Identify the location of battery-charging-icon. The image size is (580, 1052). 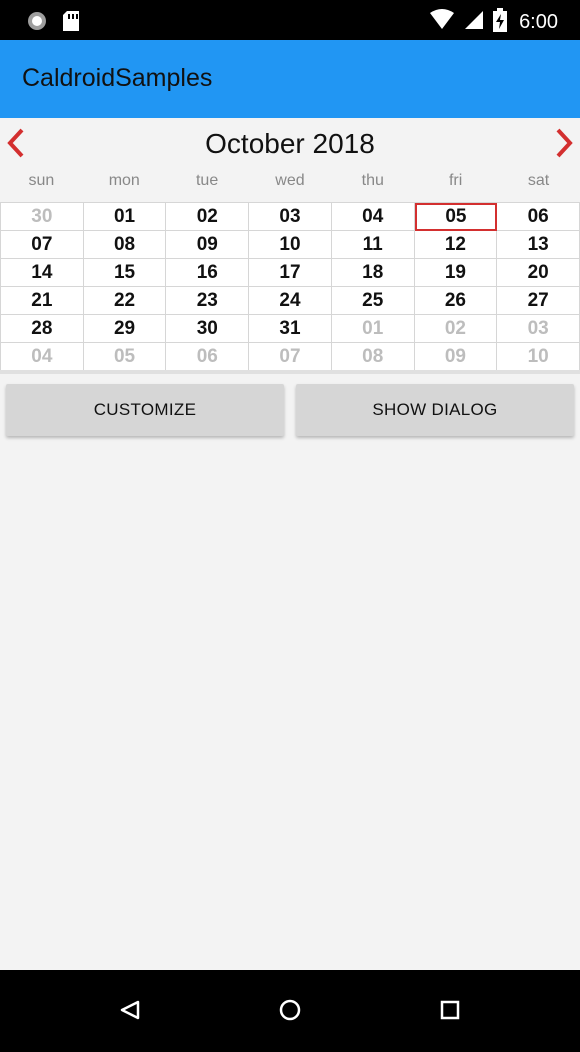
(500, 22).